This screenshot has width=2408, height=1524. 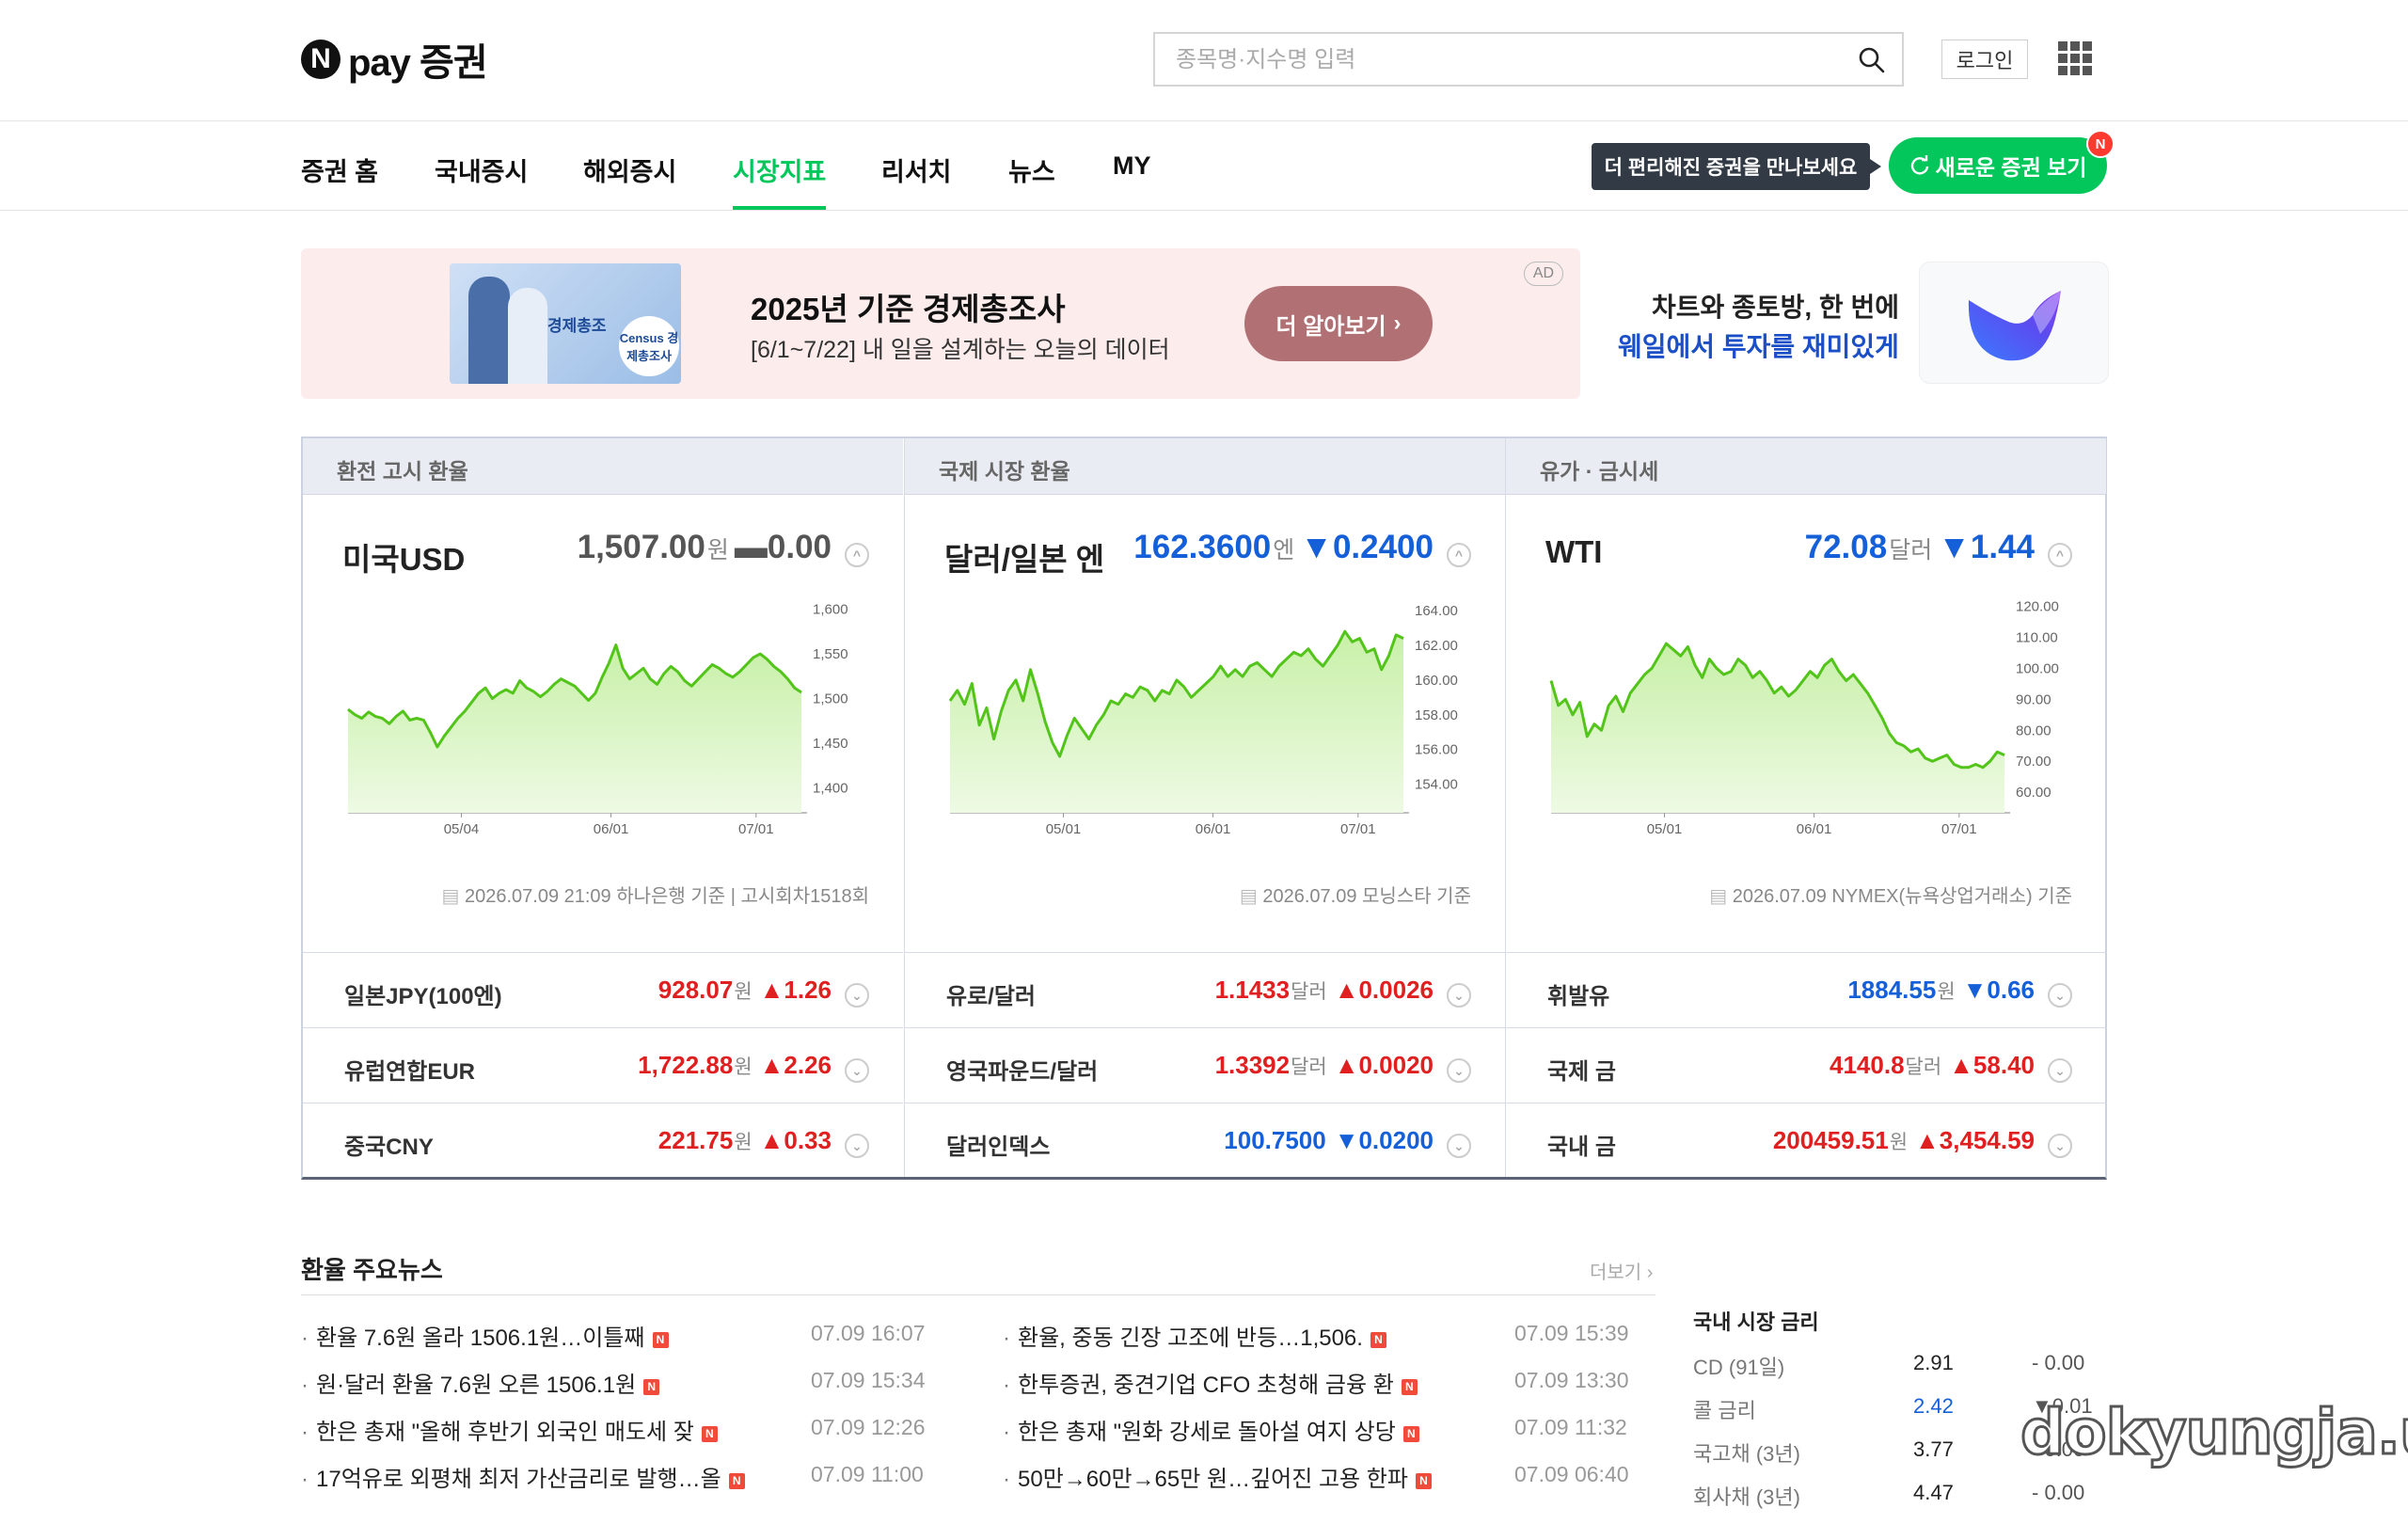 I want to click on indicator-row: 국내 금 200459.51 원 ▲ 3,454.59 ⌄, so click(x=1806, y=1140).